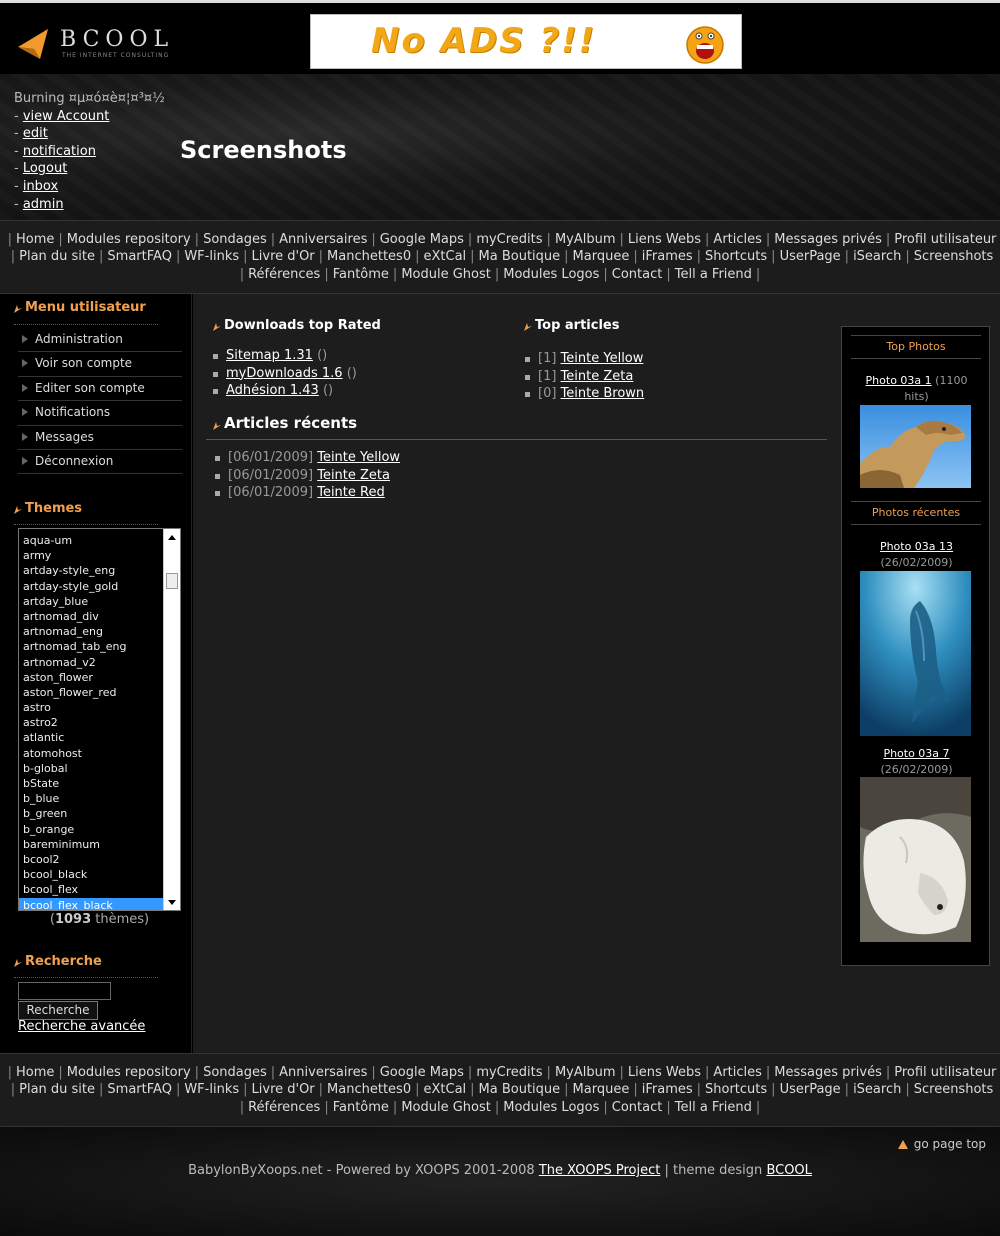 The image size is (1000, 1236). Describe the element at coordinates (100, 462) in the screenshot. I see `menu-item-deconnexion: Déconnexion` at that location.